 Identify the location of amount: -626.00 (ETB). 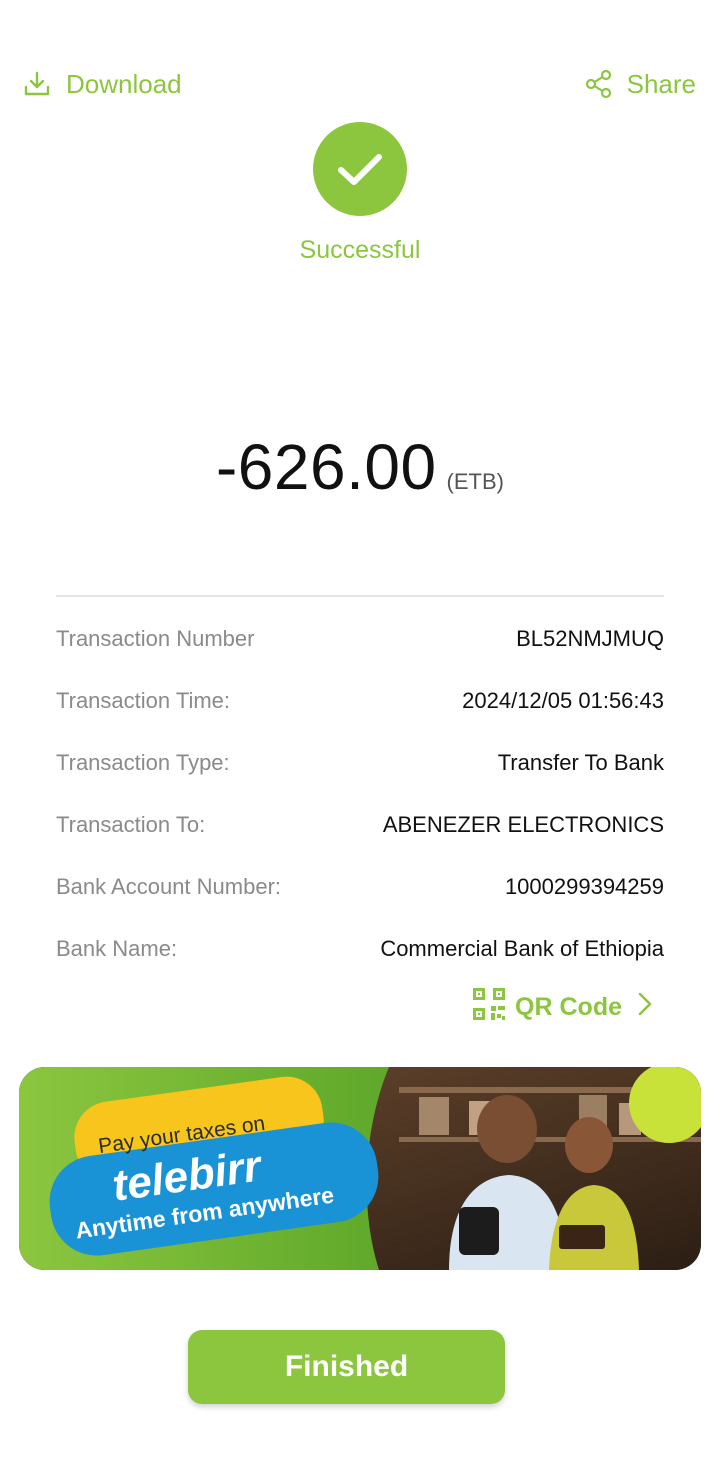
(360, 467).